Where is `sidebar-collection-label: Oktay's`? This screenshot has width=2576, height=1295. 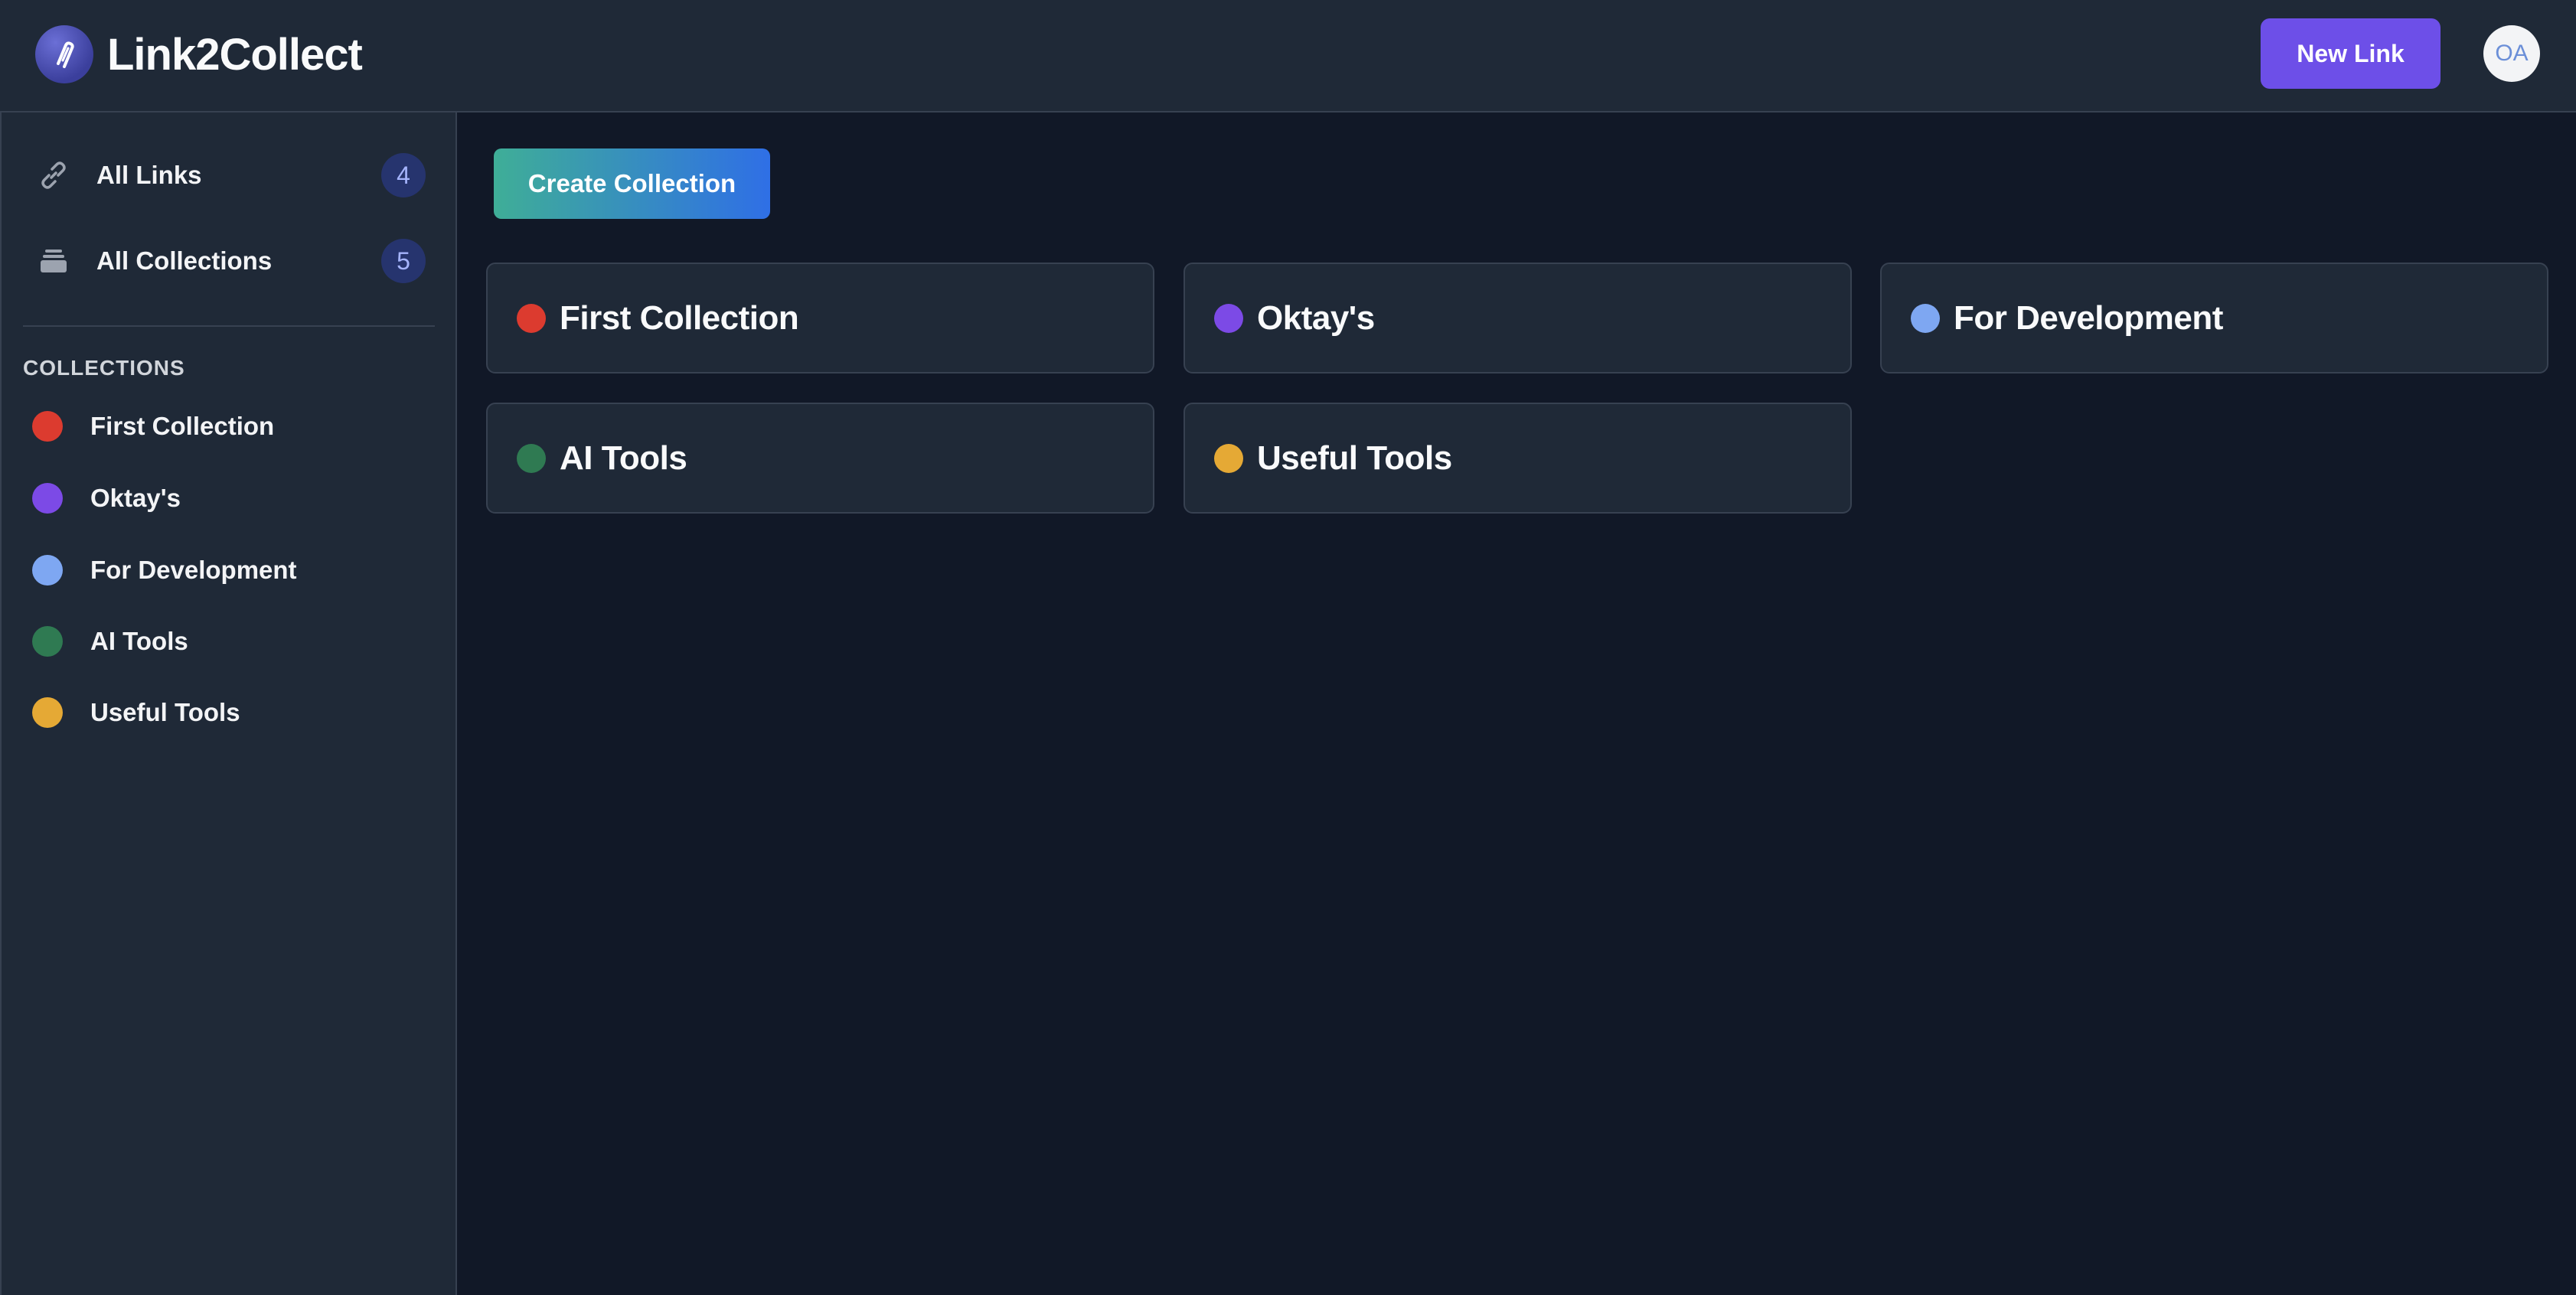 sidebar-collection-label: Oktay's is located at coordinates (135, 498).